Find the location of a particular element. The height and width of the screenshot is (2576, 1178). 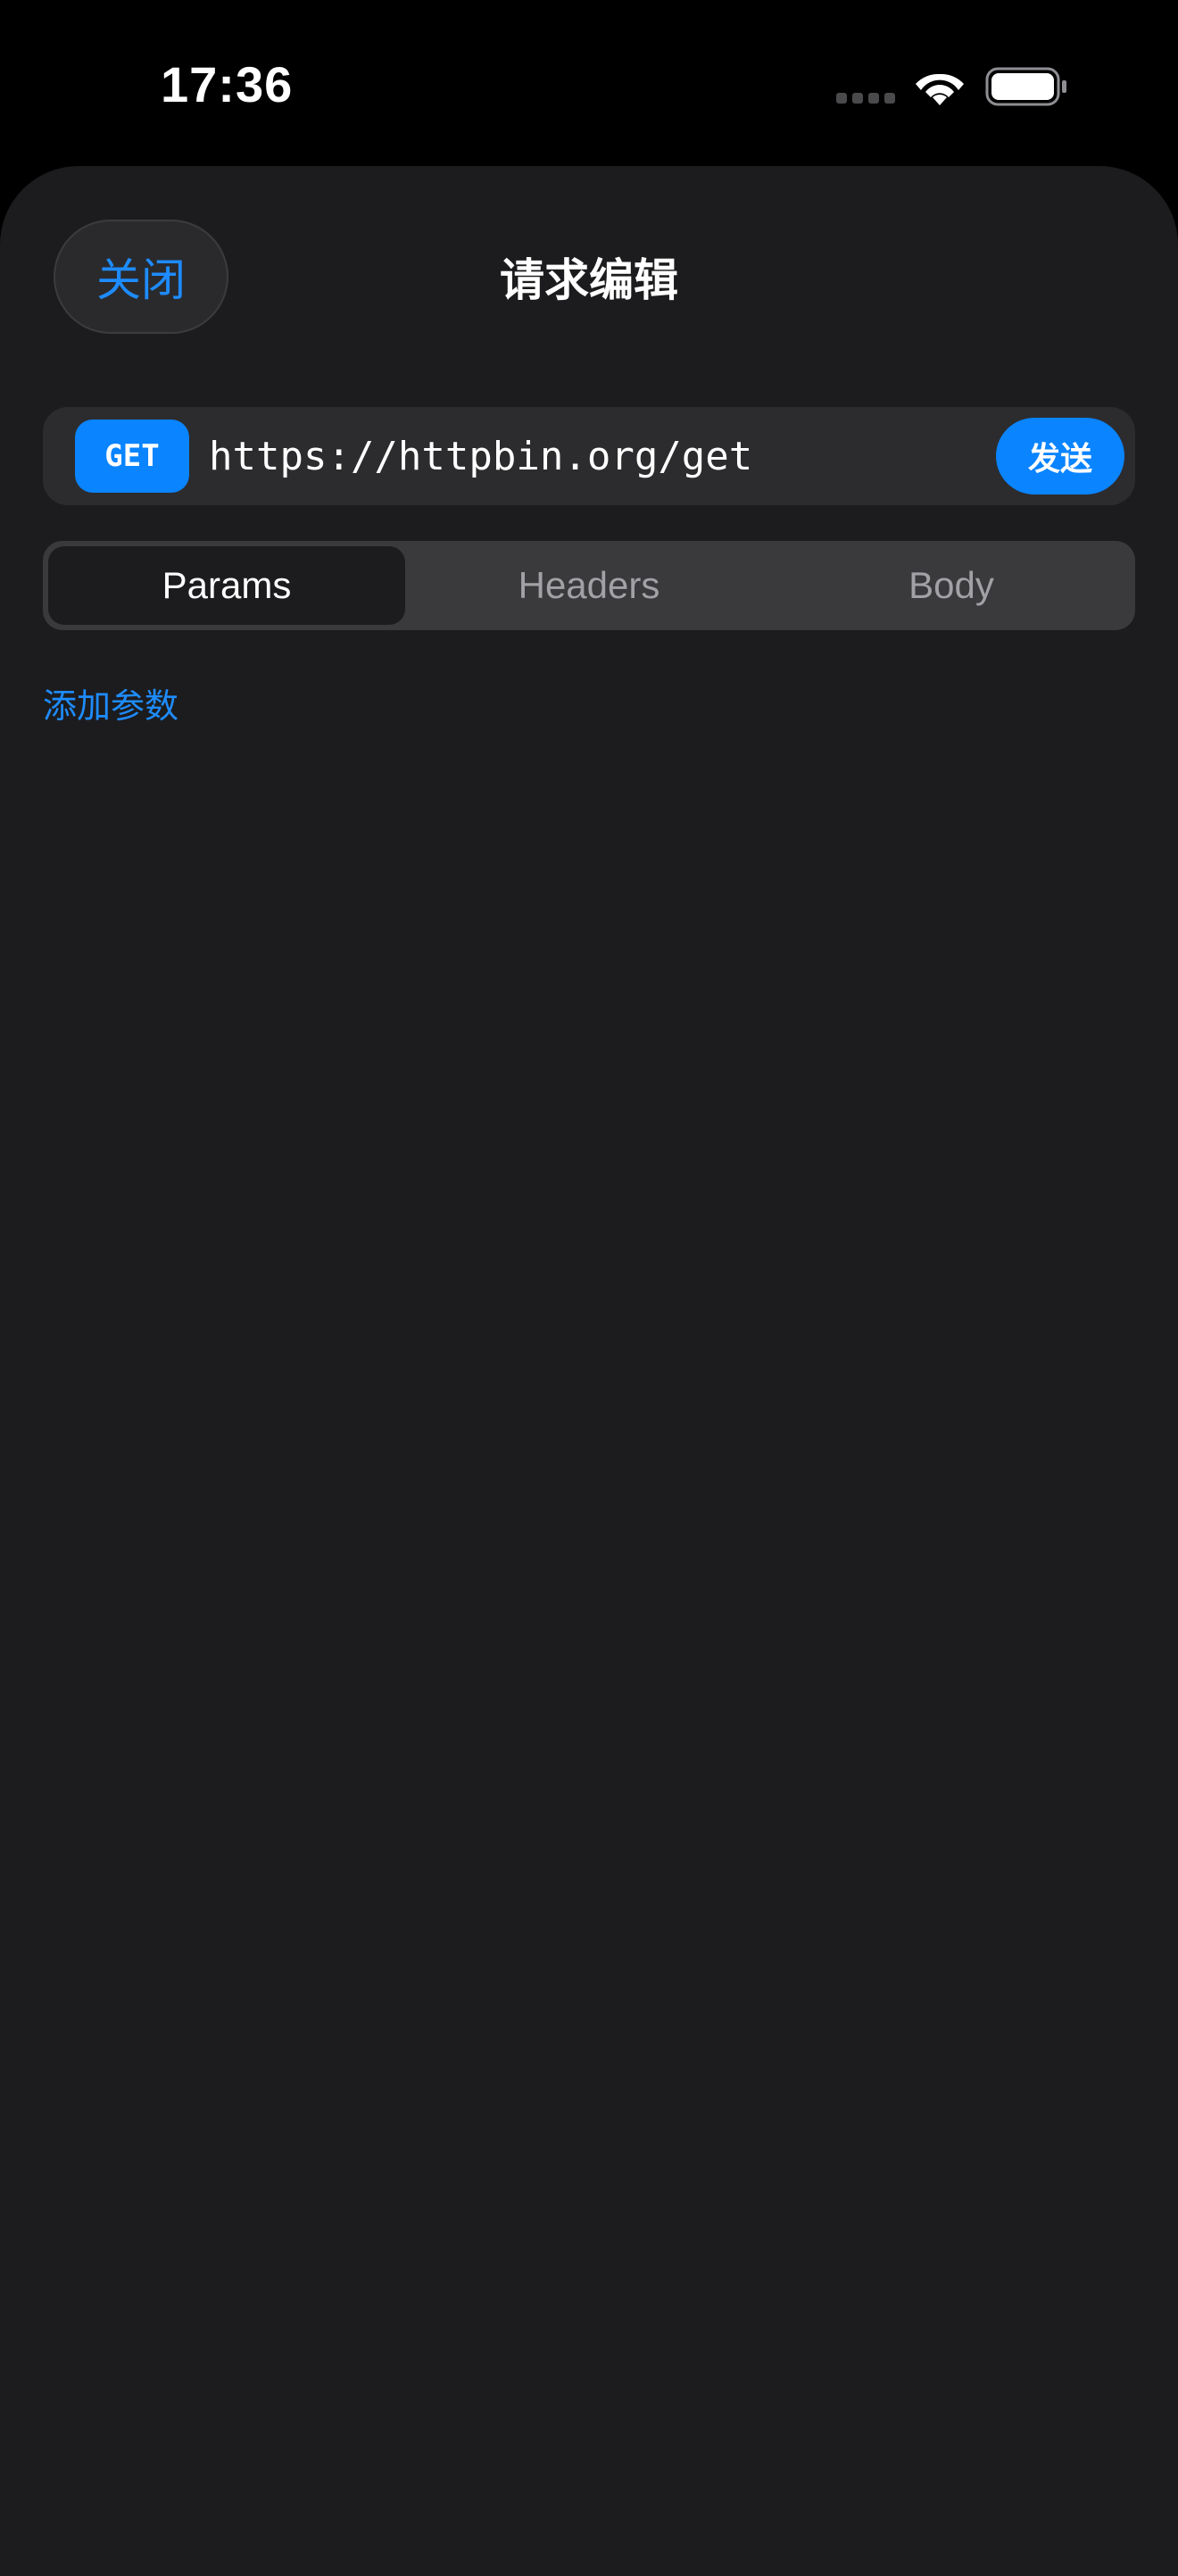

request-tabs: Params Headers Body is located at coordinates (589, 585).